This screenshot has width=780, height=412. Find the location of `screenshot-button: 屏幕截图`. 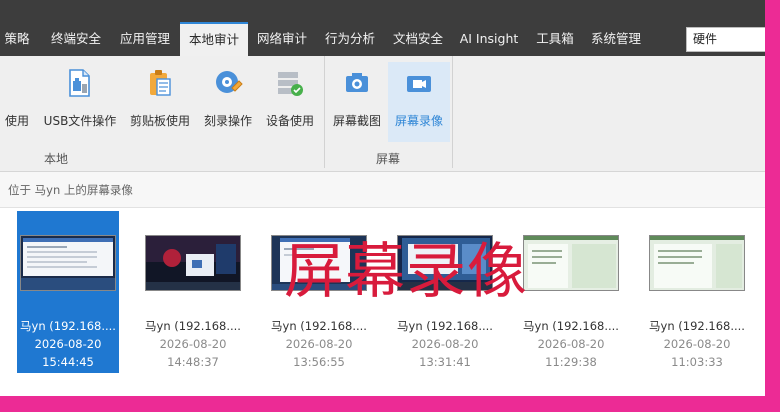

screenshot-button: 屏幕截图 is located at coordinates (357, 102).